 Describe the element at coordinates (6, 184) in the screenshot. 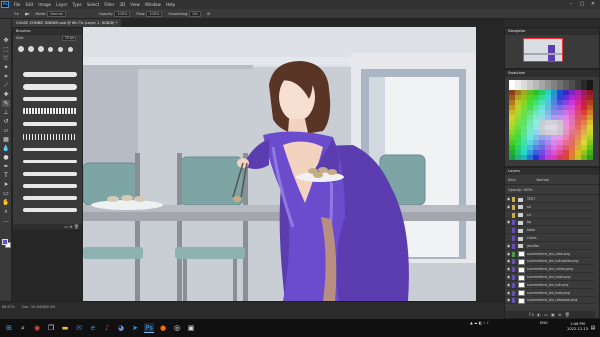

I see `path-selection-tool-icon: ➤` at that location.